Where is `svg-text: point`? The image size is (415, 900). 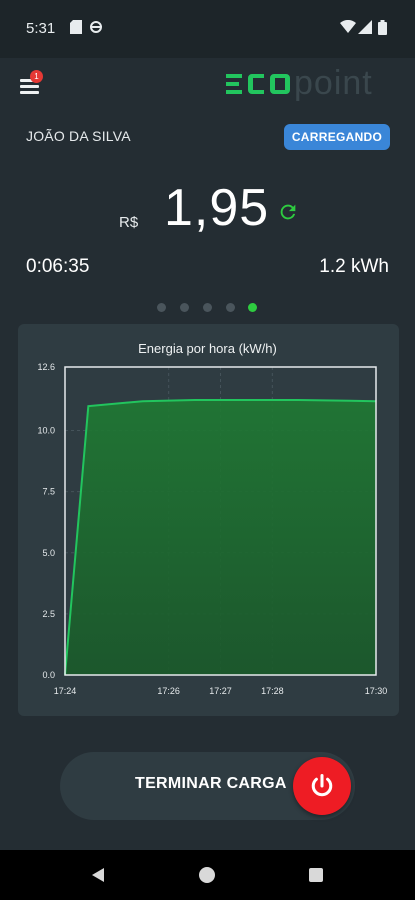 svg-text: point is located at coordinates (333, 83).